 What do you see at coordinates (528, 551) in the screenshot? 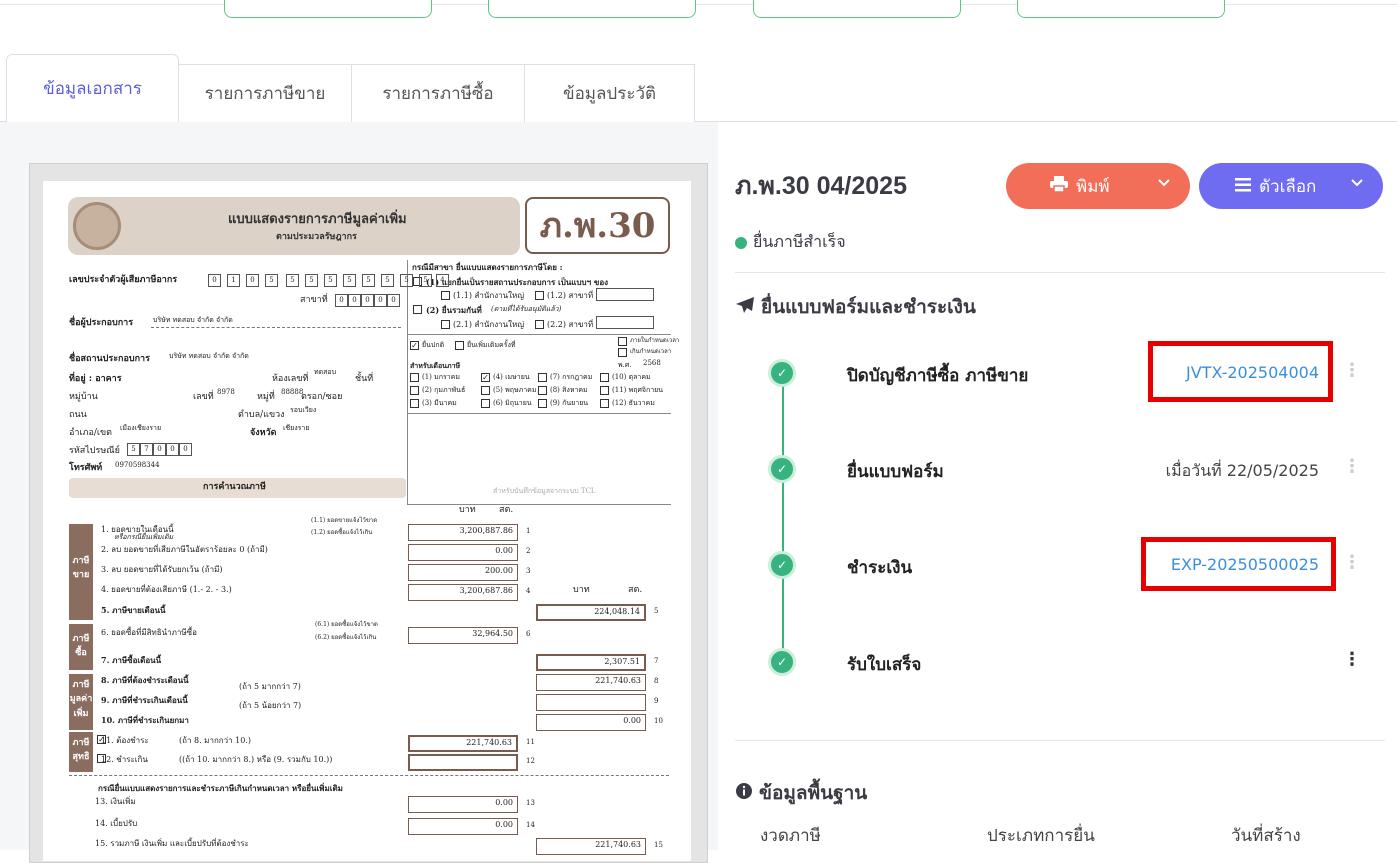
I see `calc-line-no: 2` at bounding box center [528, 551].